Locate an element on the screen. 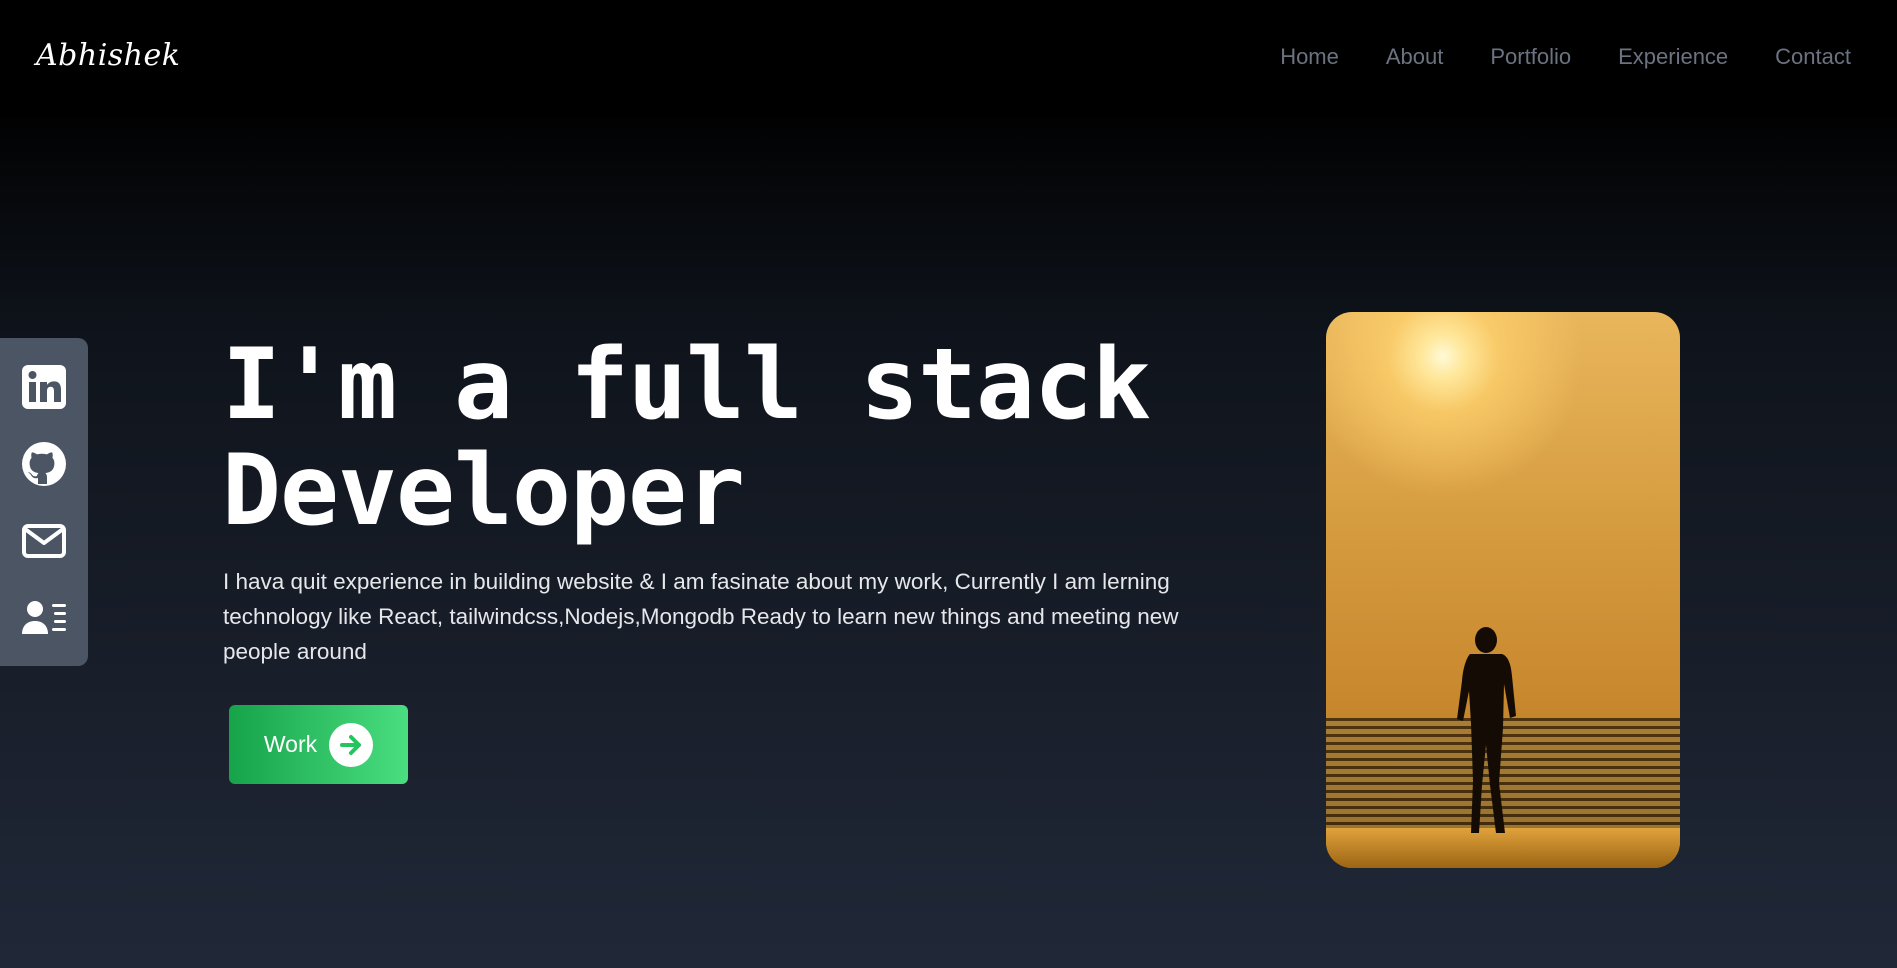 Image resolution: width=1897 pixels, height=968 pixels. social-links-bar is located at coordinates (44, 502).